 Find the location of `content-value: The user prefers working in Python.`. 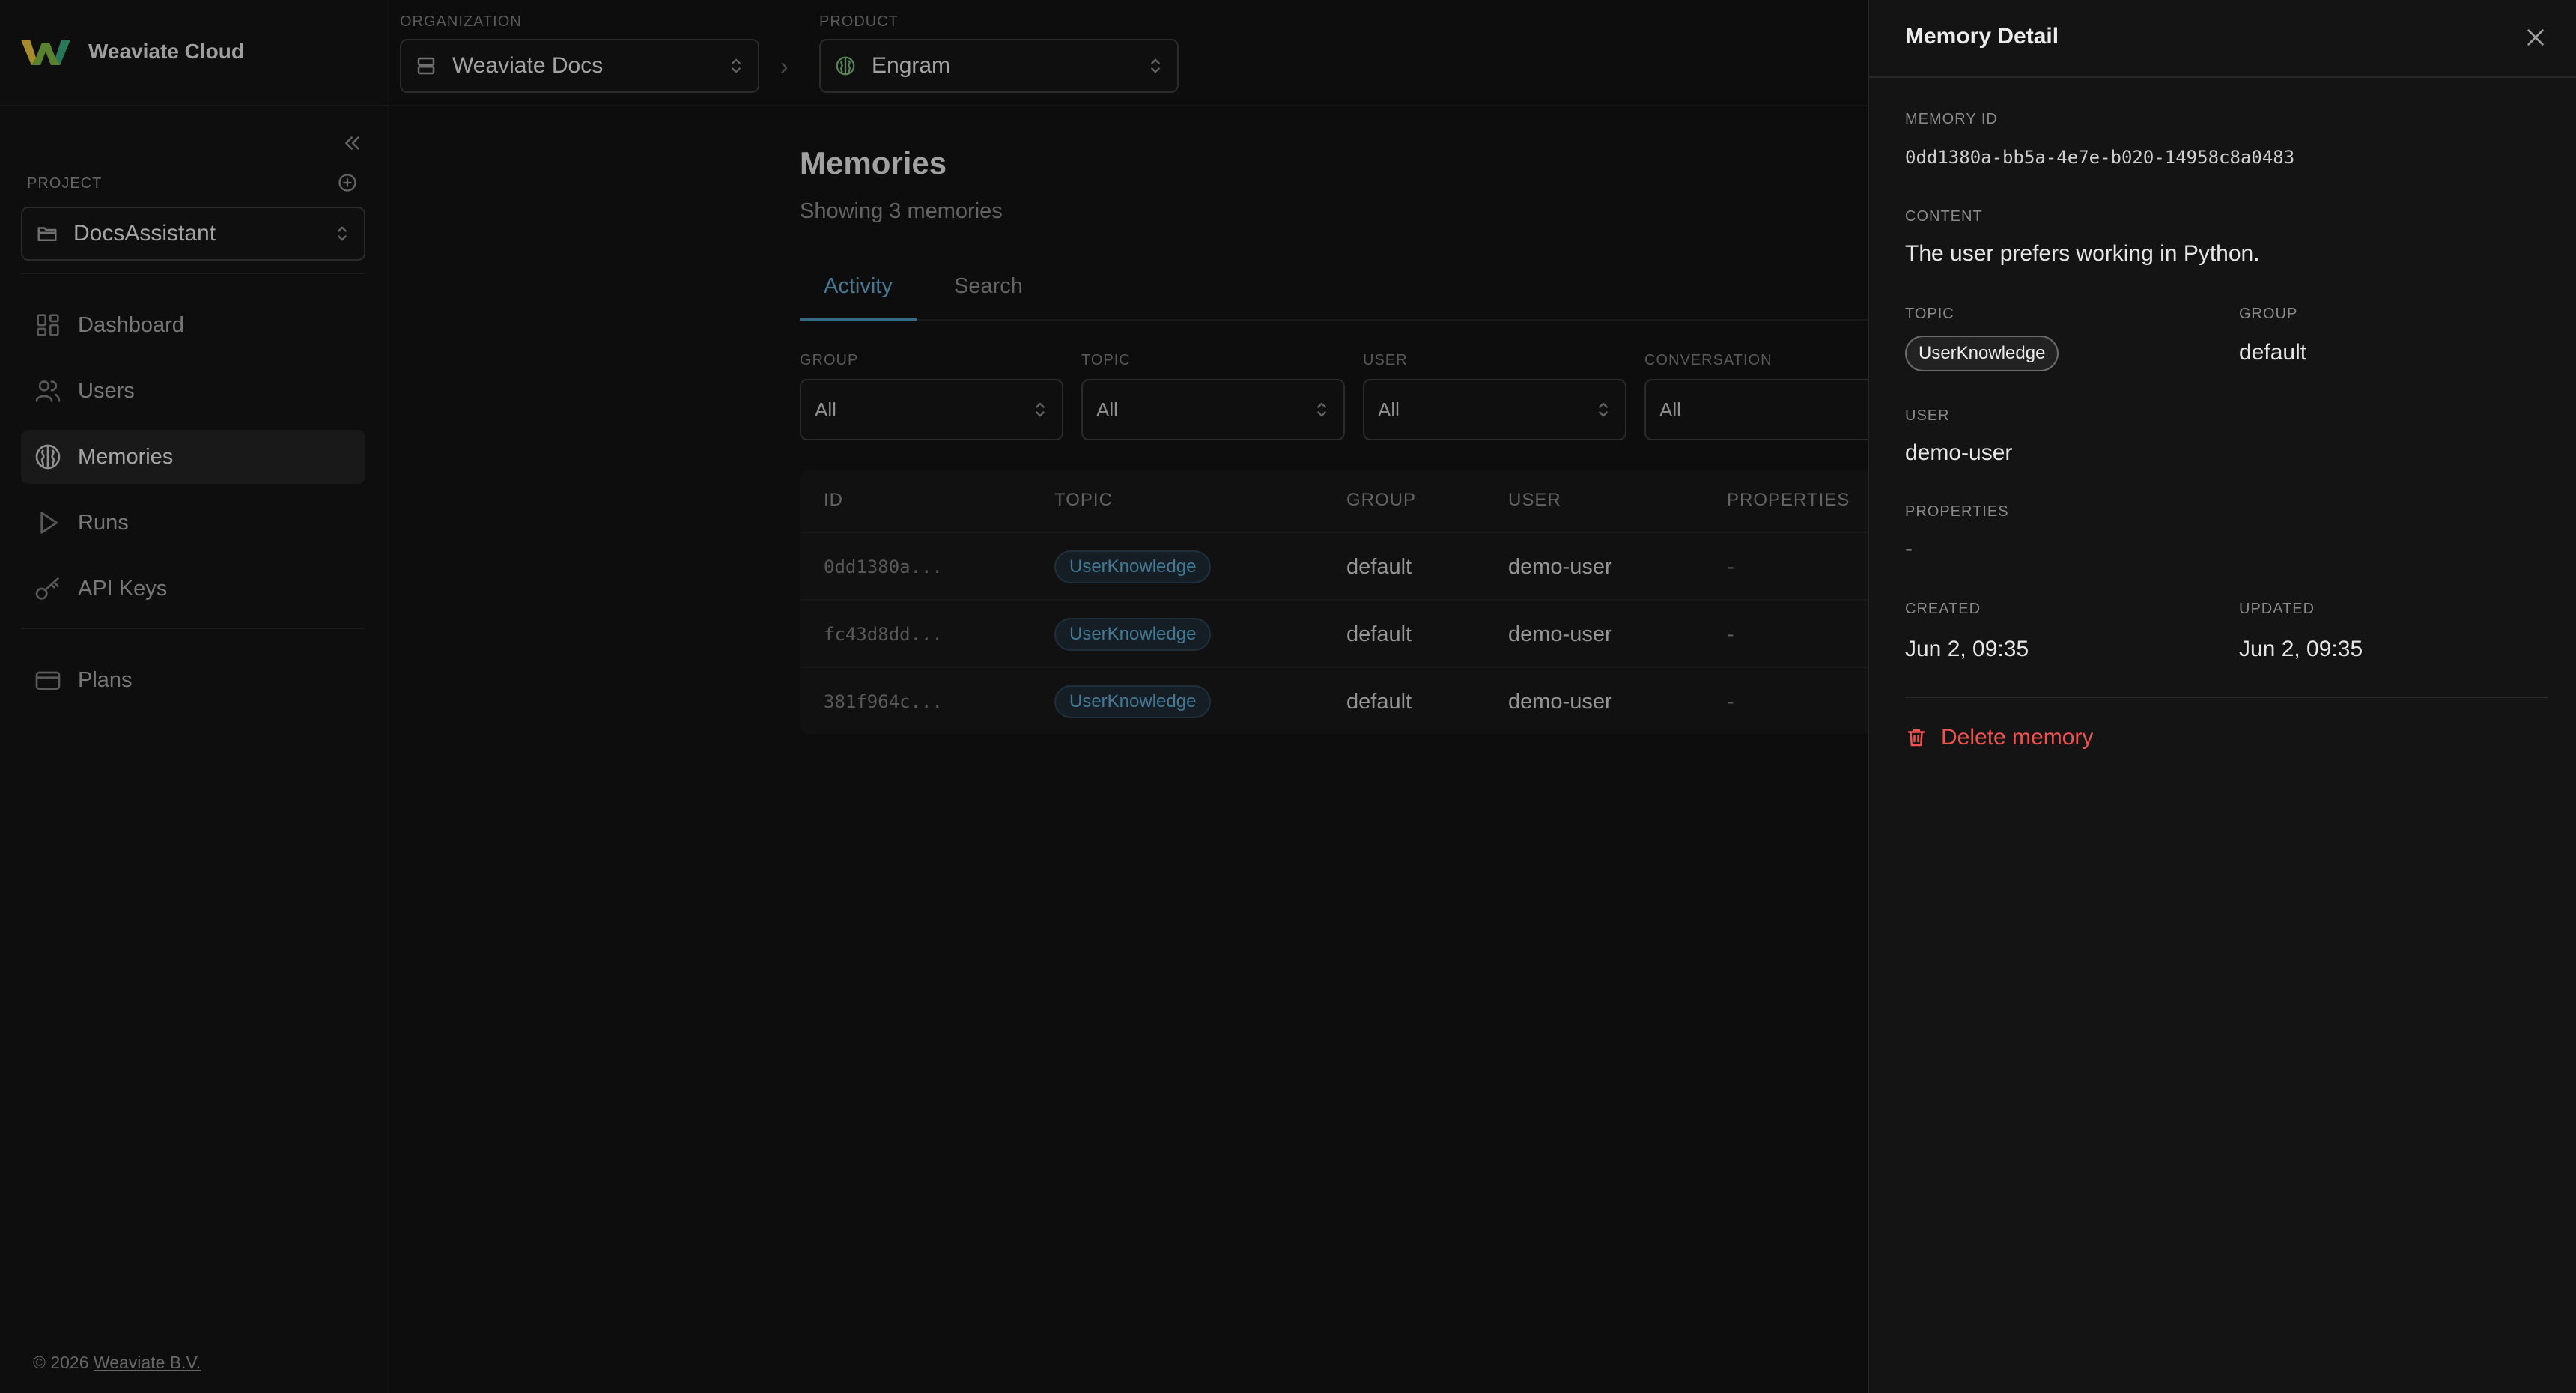

content-value: The user prefers working in Python. is located at coordinates (2082, 253).